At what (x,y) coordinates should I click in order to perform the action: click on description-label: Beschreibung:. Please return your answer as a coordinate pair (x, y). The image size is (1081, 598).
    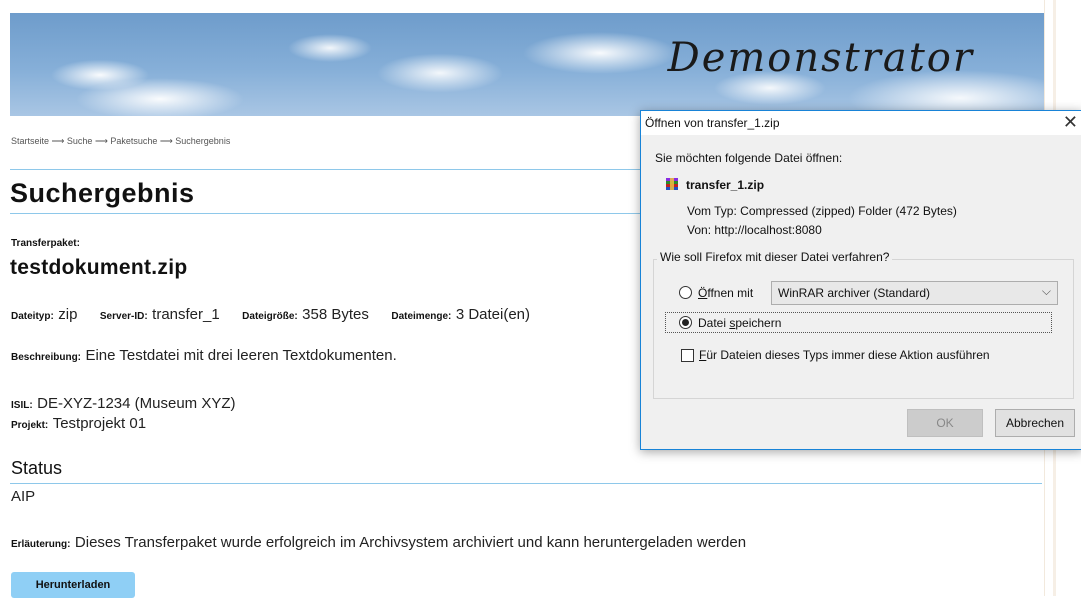
    Looking at the image, I should click on (46, 357).